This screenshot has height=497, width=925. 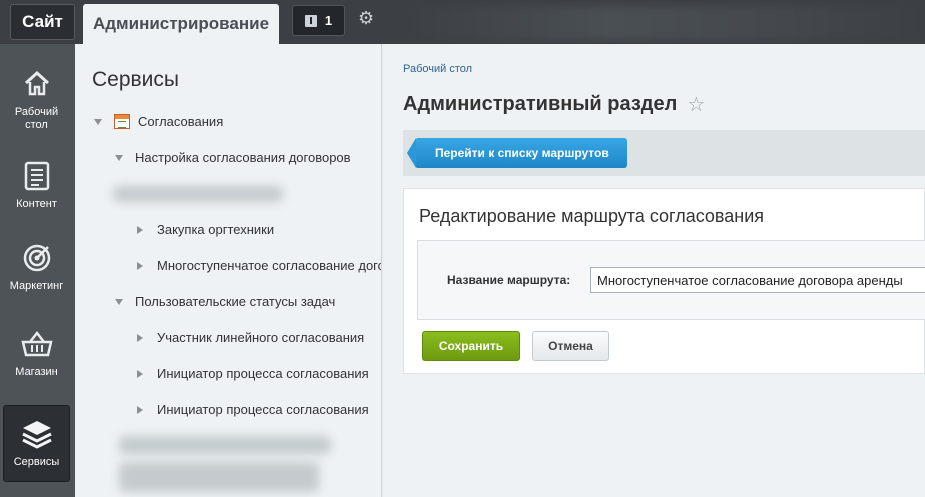 I want to click on tree-item-process-initiator: Инициатор процесса согласования, so click(x=253, y=373).